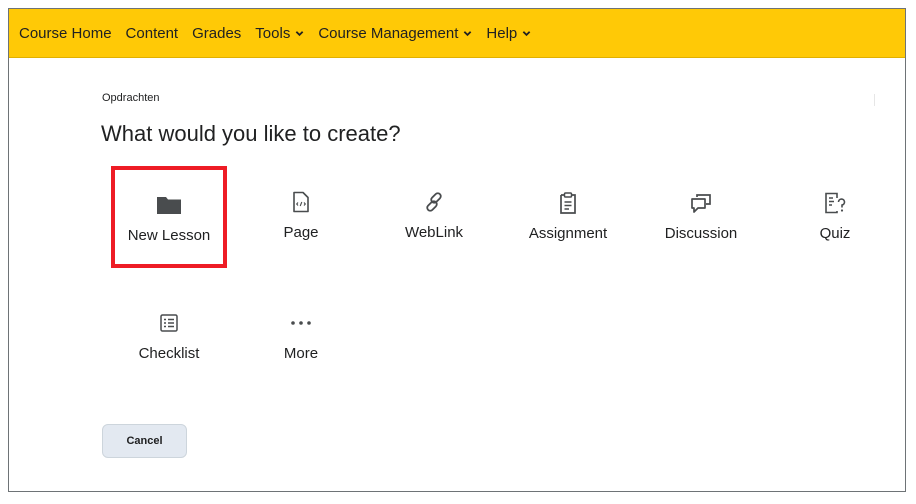  I want to click on option-quiz: Quiz, so click(835, 215).